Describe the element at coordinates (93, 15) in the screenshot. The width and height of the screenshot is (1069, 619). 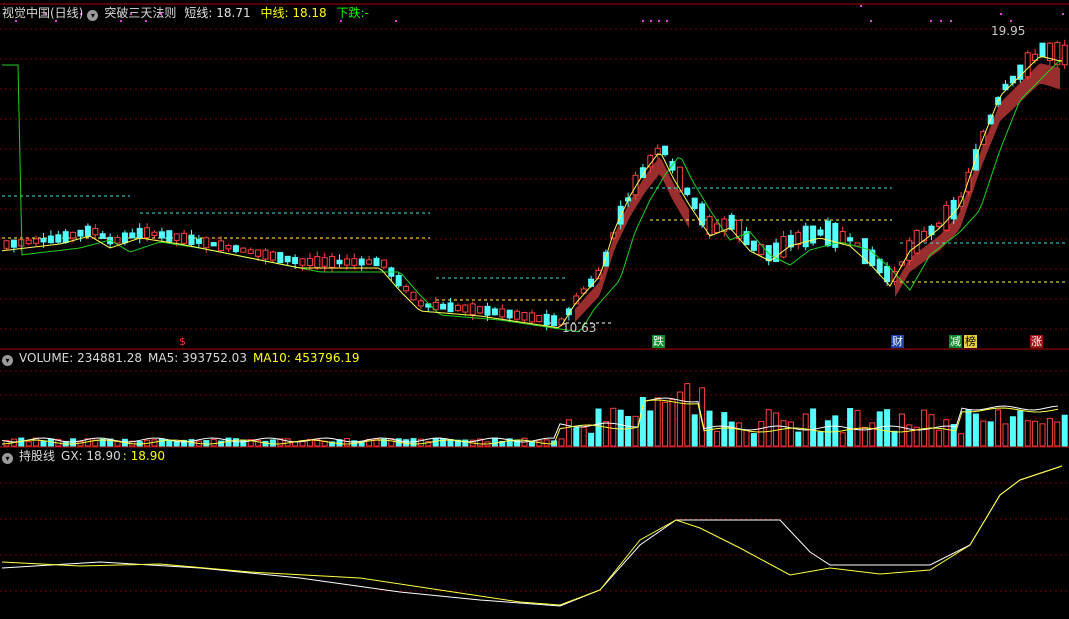
I see `indicator-dropdown-icon: ▾` at that location.